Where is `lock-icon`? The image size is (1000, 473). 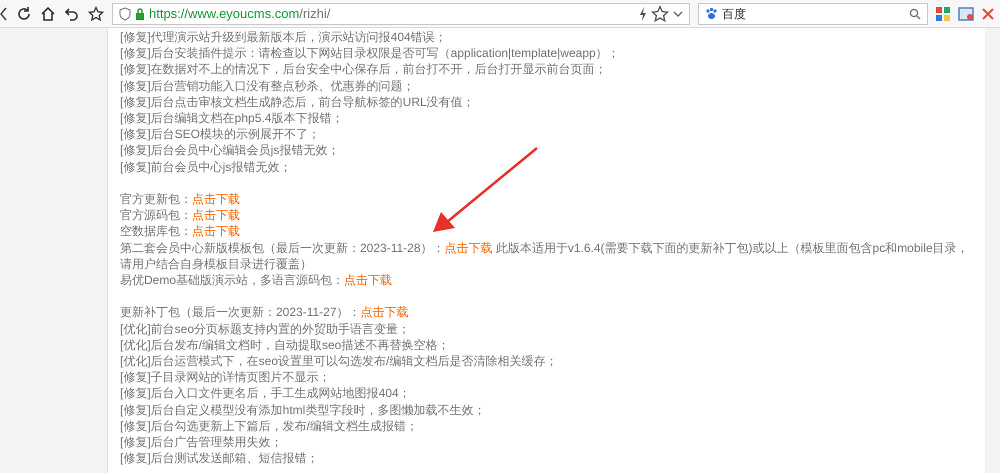
lock-icon is located at coordinates (140, 14).